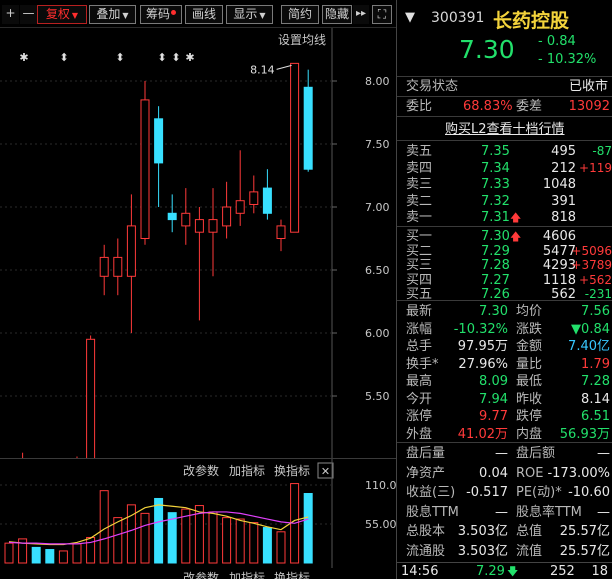  I want to click on stat-label: 涨幅, so click(419, 329).